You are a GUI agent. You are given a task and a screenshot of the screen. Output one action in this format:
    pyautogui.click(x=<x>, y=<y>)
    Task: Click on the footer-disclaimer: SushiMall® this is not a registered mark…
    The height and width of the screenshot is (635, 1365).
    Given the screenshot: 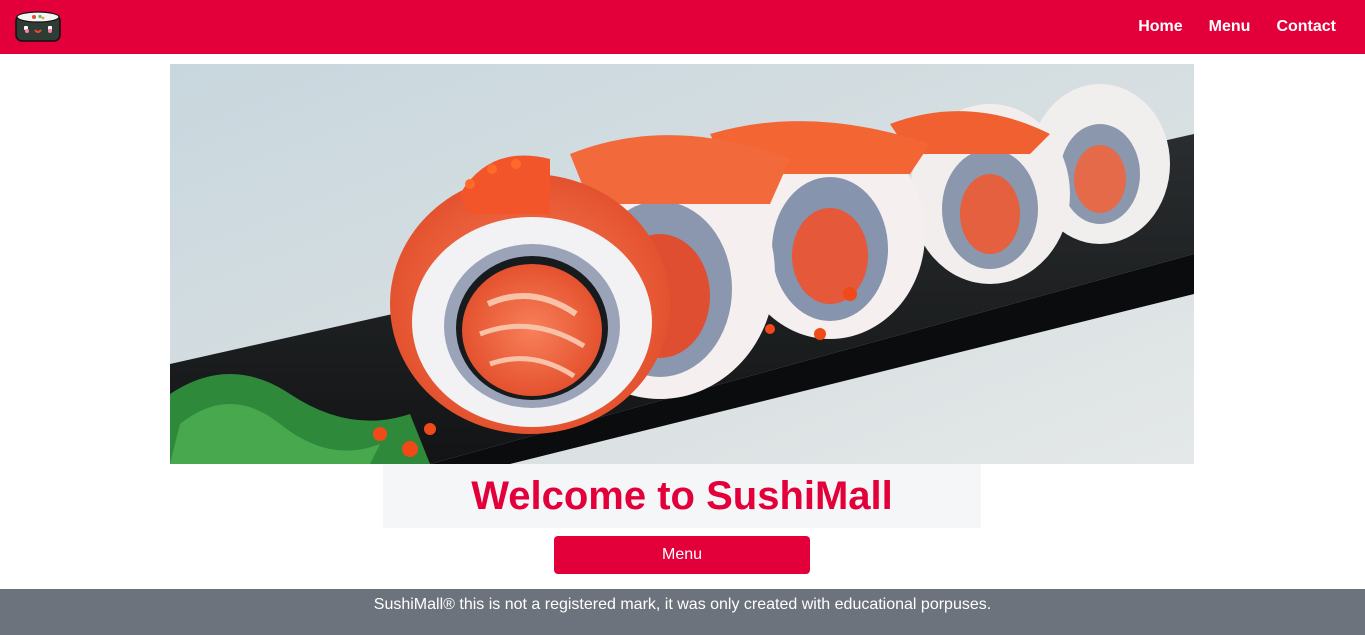 What is the action you would take?
    pyautogui.click(x=682, y=604)
    